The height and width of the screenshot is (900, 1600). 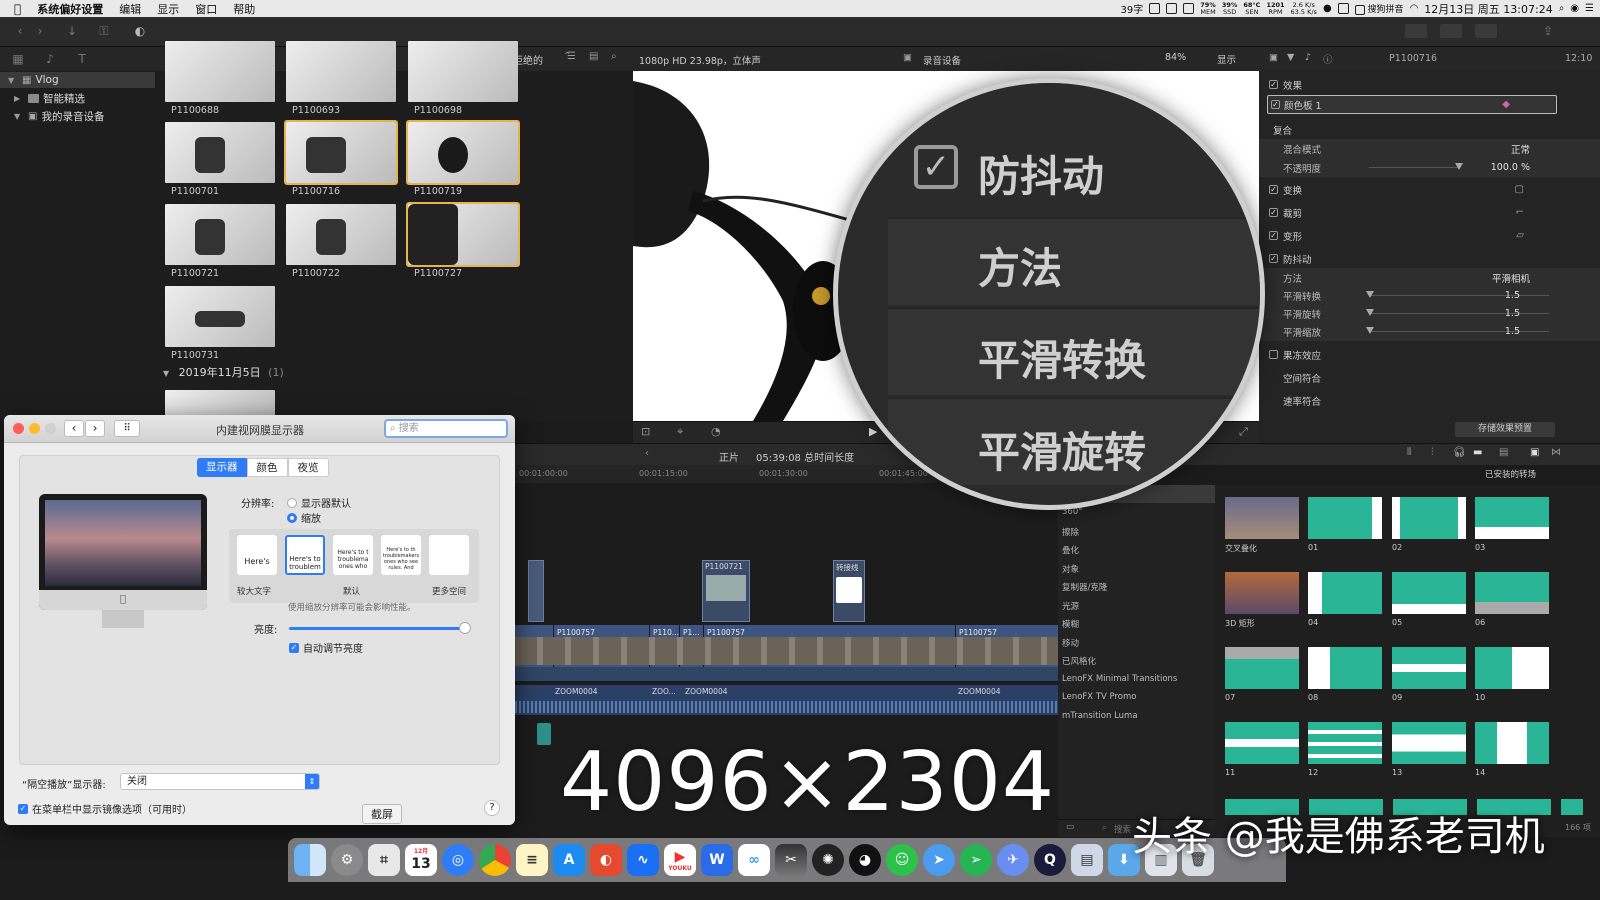 What do you see at coordinates (77, 80) in the screenshot?
I see `library-vlog: ▼ ▦ Vlog` at bounding box center [77, 80].